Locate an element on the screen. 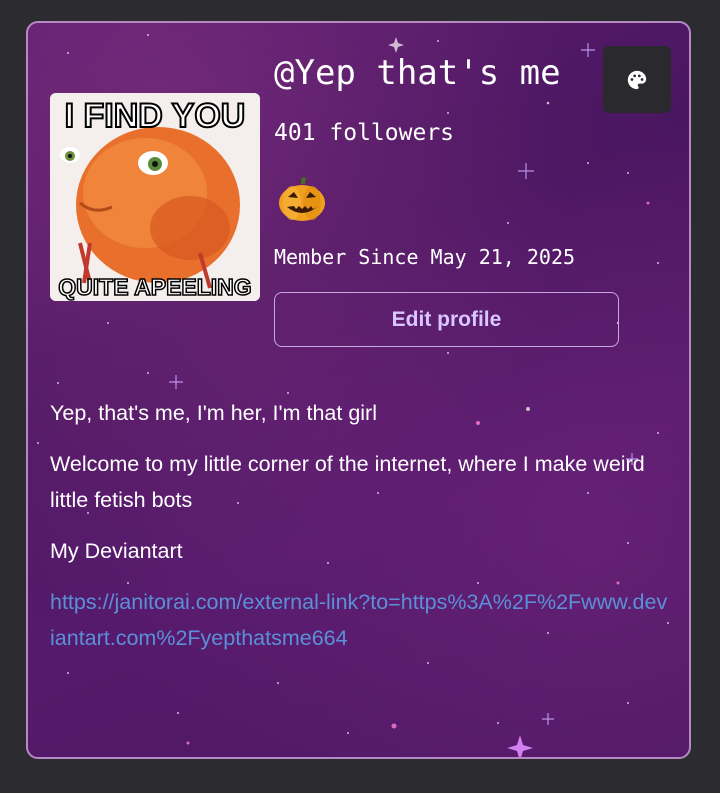  avatar: I FIND YOU QUITE APEELING is located at coordinates (155, 197).